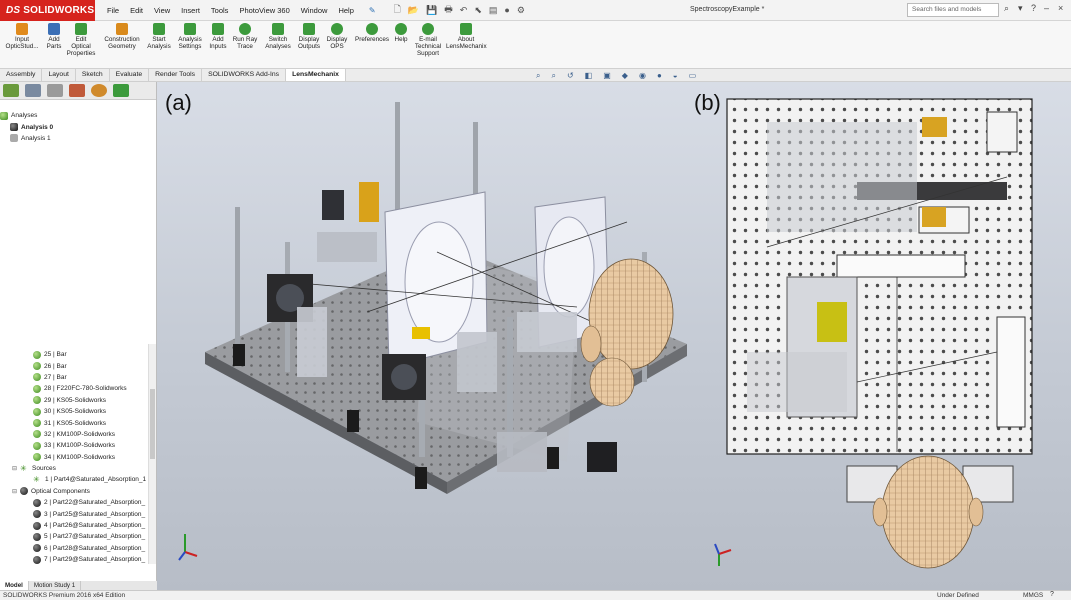 The width and height of the screenshot is (1071, 600). What do you see at coordinates (37, 366) in the screenshot?
I see `part-icon` at bounding box center [37, 366].